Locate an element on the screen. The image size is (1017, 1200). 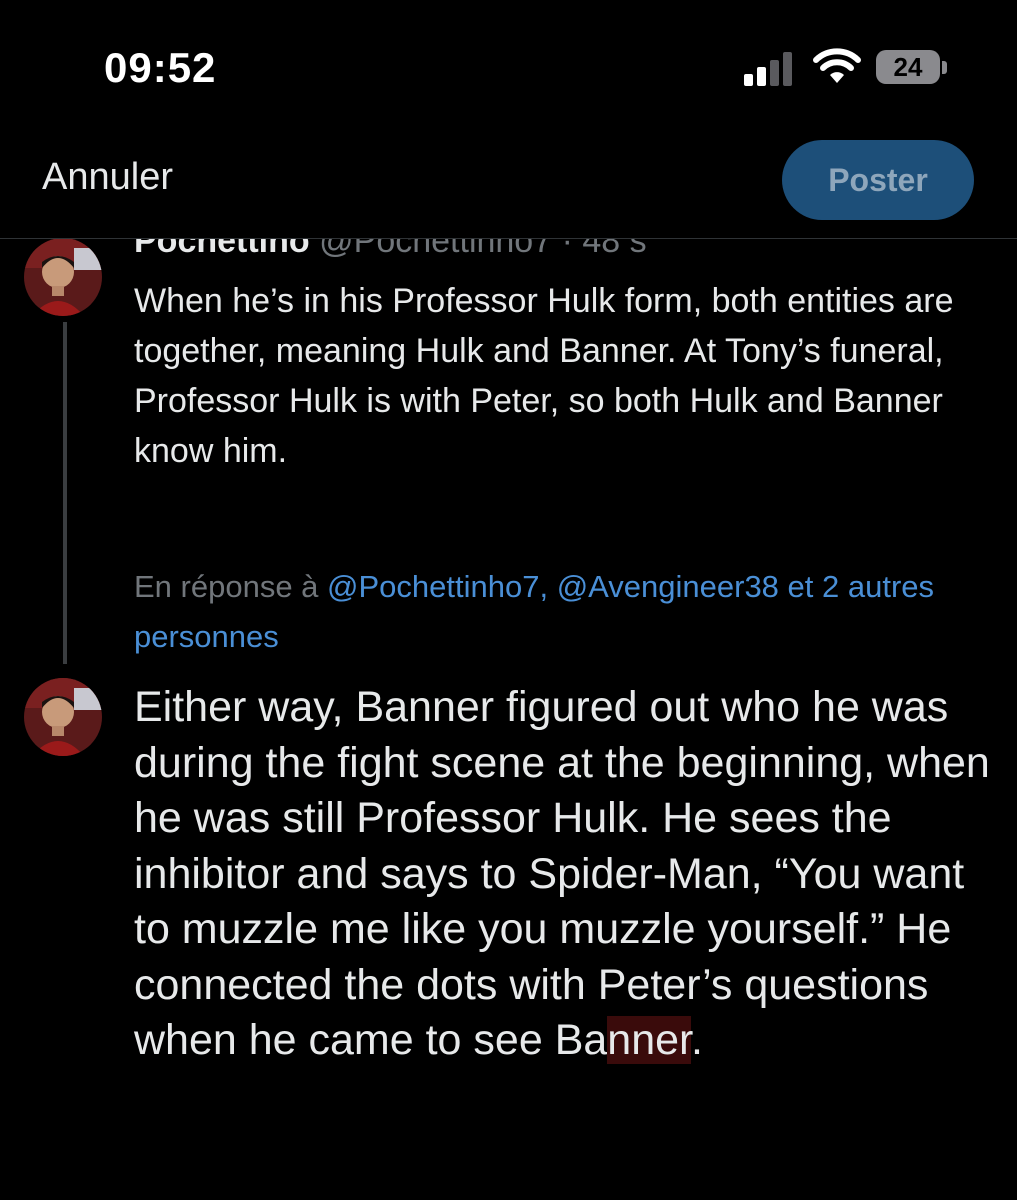
status-time: 09:52 is located at coordinates (160, 67).